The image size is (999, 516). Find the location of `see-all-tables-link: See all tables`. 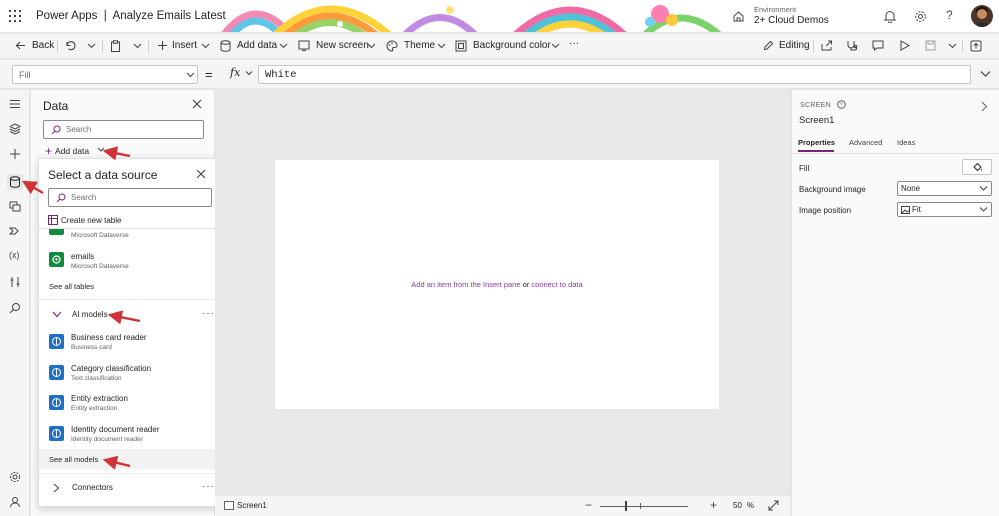

see-all-tables-link: See all tables is located at coordinates (71, 286).